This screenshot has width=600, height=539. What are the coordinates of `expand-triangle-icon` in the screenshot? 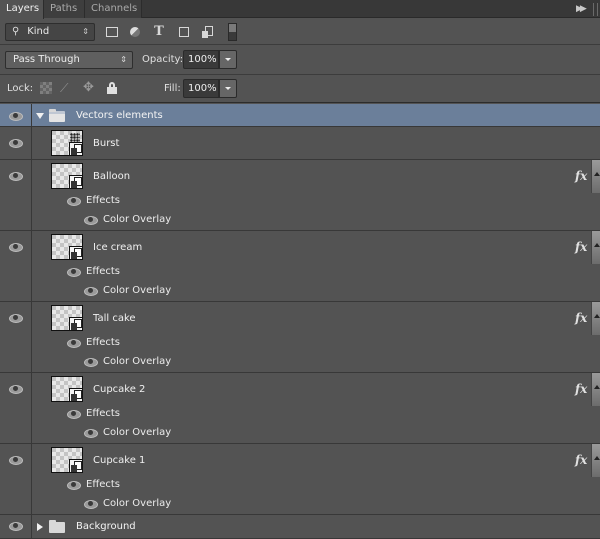 It's located at (40, 116).